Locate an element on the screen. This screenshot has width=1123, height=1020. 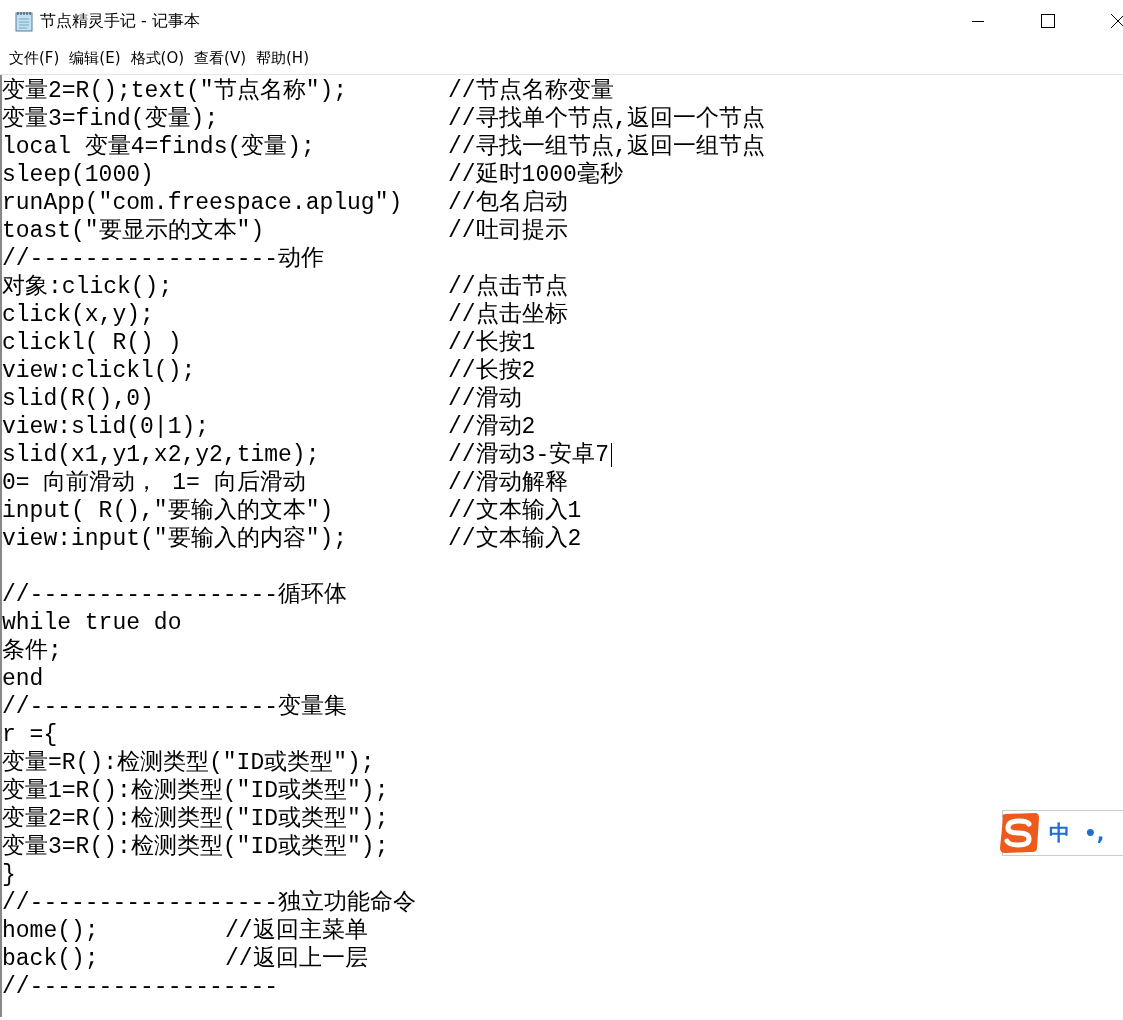
comment-text: //返回上一层 is located at coordinates (296, 959).